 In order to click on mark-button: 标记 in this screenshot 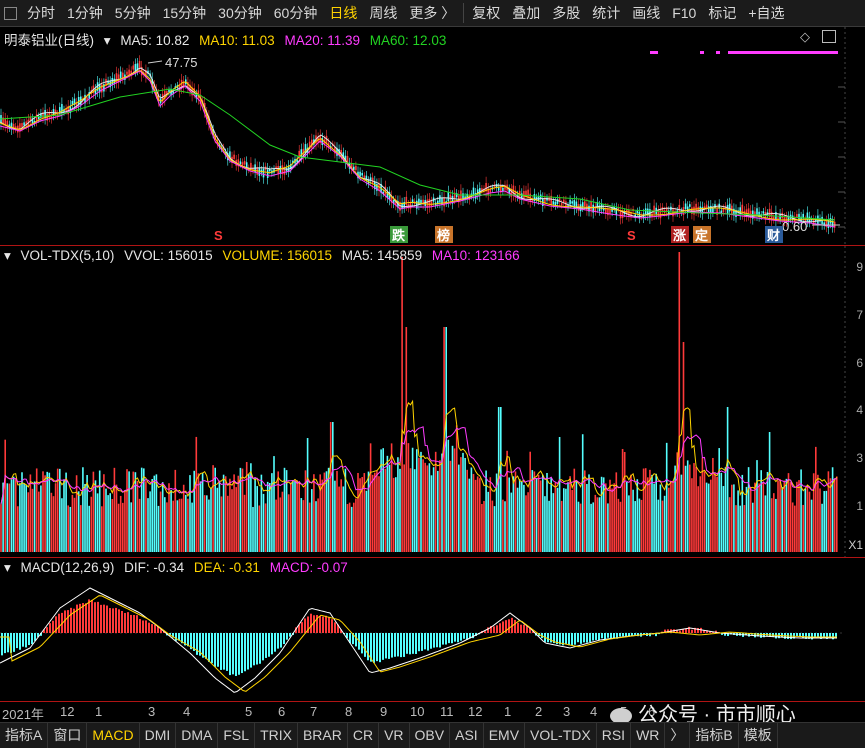, I will do `click(722, 13)`.